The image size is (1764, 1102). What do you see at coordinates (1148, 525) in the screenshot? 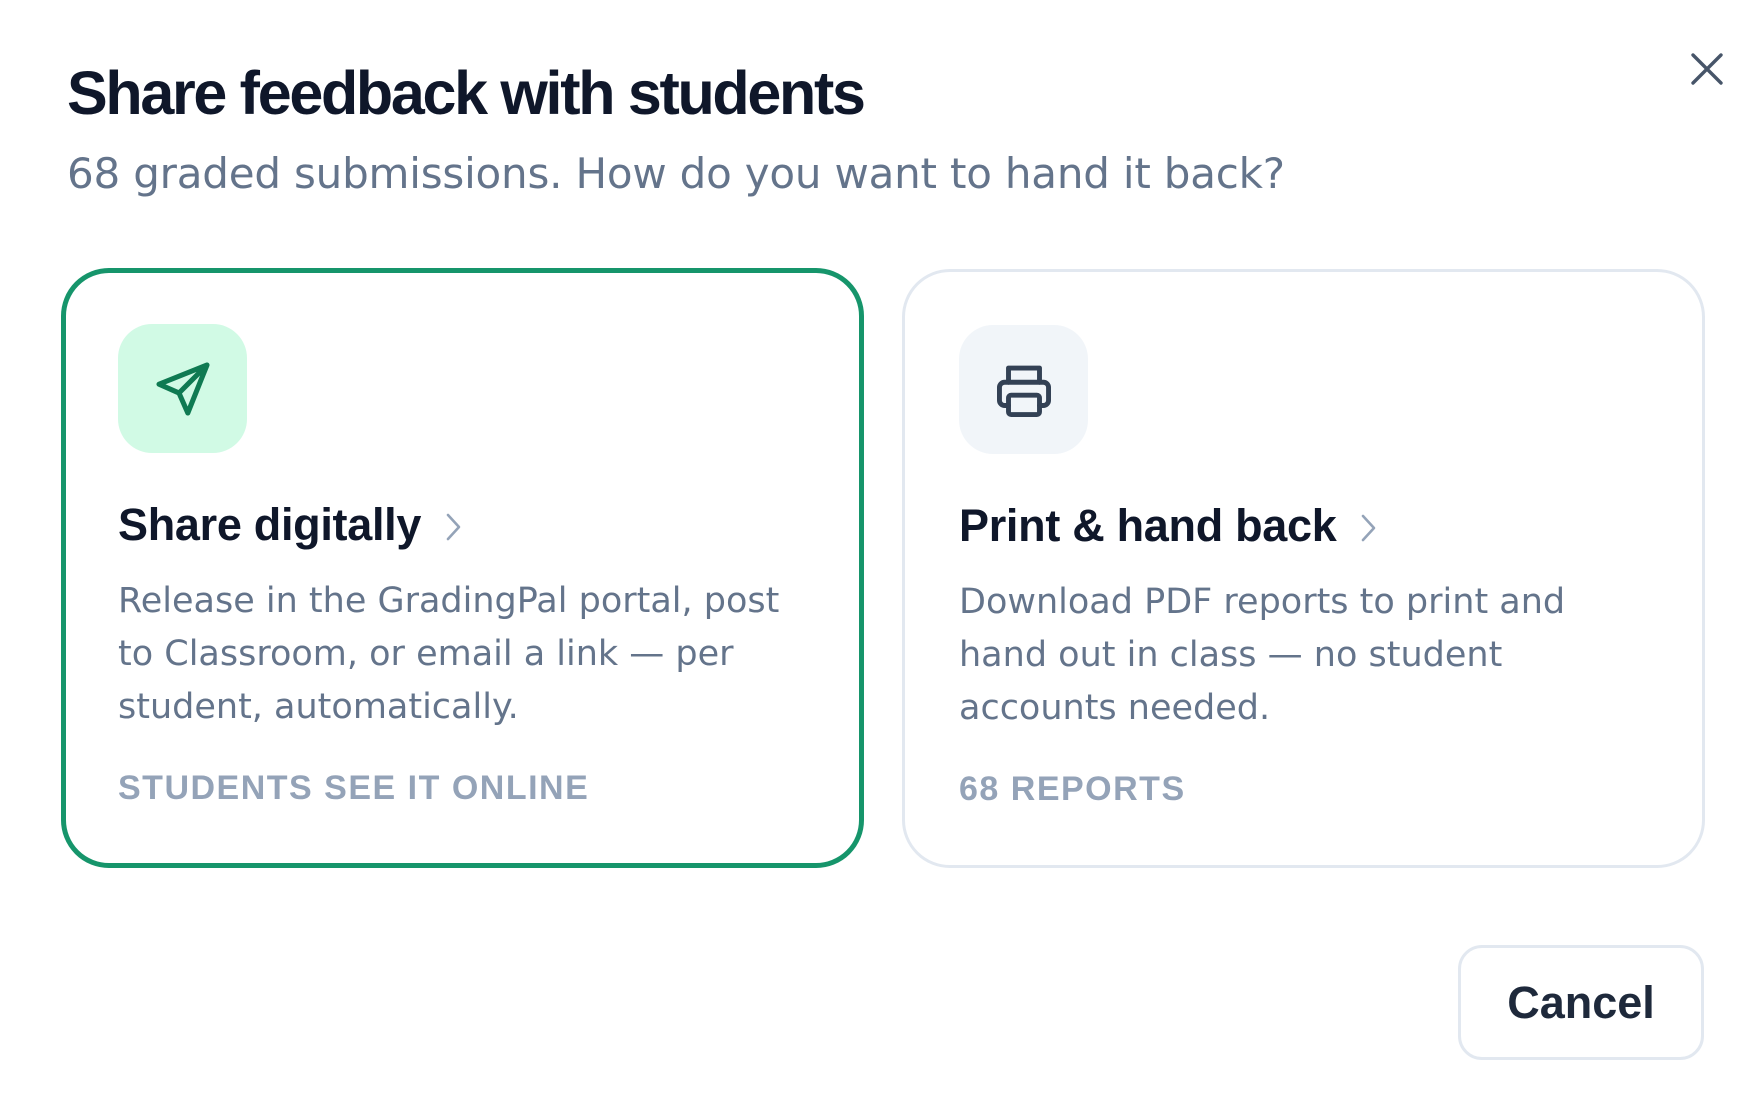
I see `option-title: Print & hand back` at bounding box center [1148, 525].